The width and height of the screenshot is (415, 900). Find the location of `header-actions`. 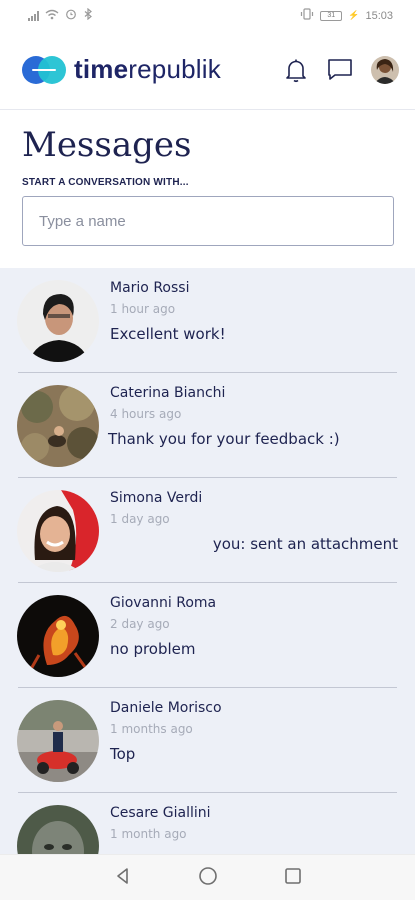

header-actions is located at coordinates (341, 70).